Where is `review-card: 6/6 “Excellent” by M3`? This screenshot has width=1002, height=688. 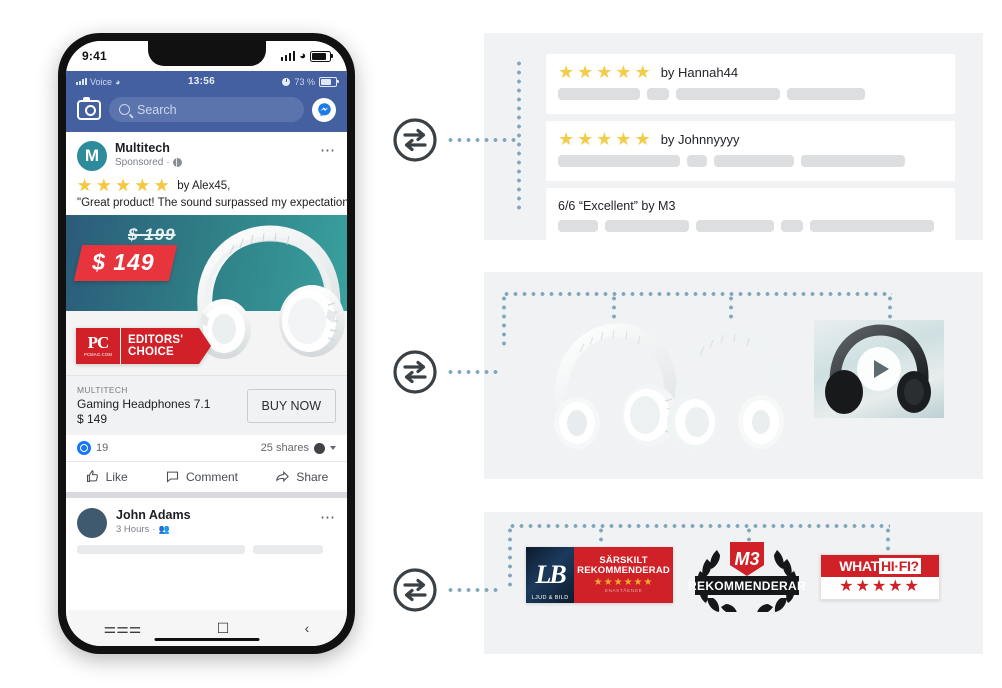
review-card: 6/6 “Excellent” by M3 is located at coordinates (750, 215).